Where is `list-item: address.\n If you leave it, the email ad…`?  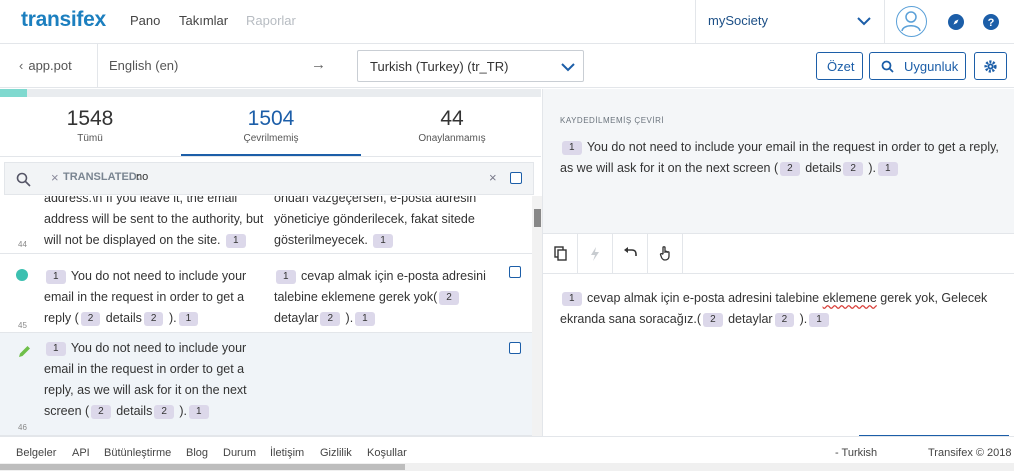 list-item: address.\n If you leave it, the email ad… is located at coordinates (266, 225).